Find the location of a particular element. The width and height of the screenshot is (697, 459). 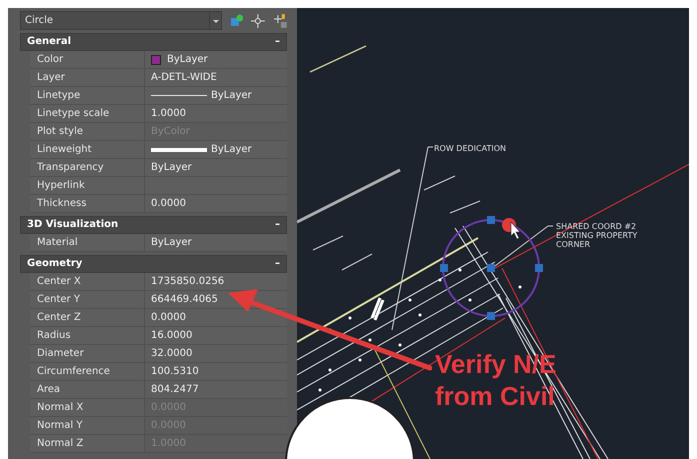

property-label: Center Y is located at coordinates (58, 299).